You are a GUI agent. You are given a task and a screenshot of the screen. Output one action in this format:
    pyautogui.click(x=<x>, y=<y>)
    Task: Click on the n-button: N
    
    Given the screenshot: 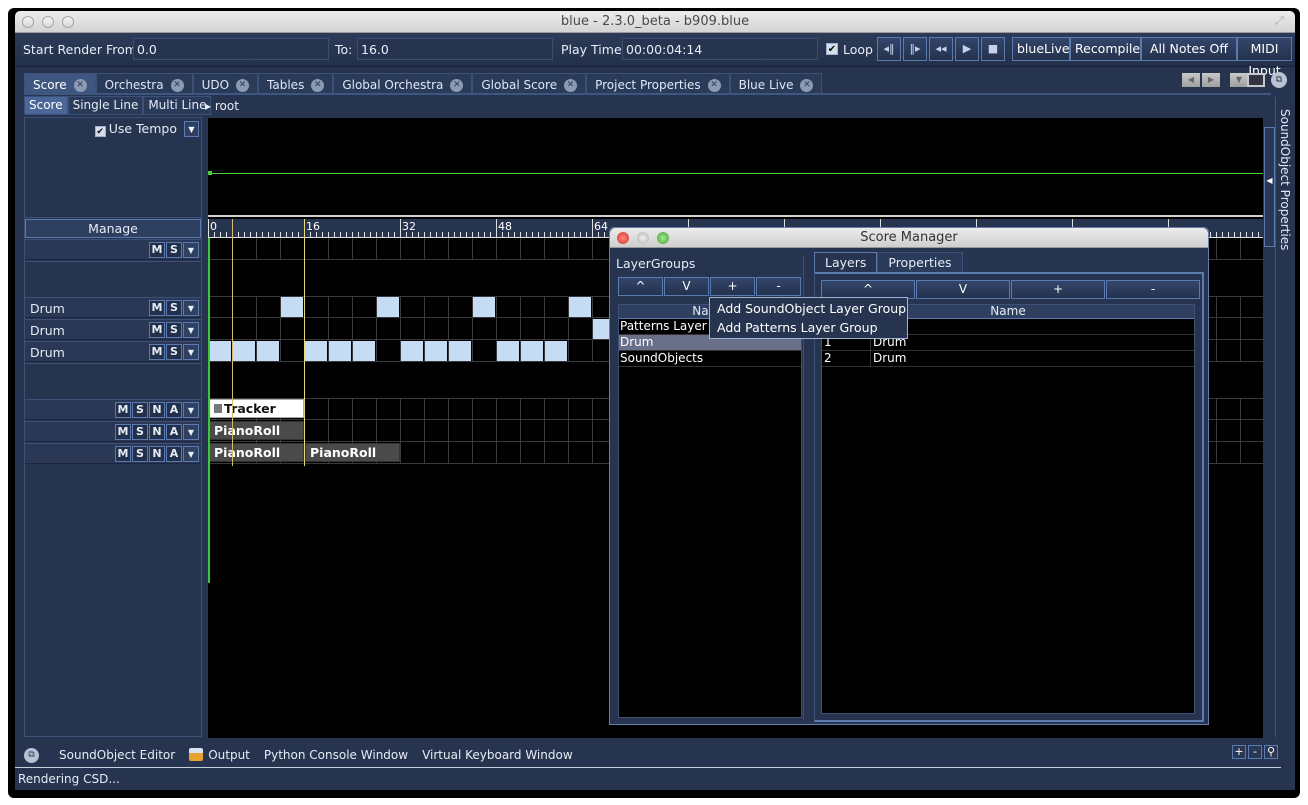 What is the action you would take?
    pyautogui.click(x=157, y=410)
    